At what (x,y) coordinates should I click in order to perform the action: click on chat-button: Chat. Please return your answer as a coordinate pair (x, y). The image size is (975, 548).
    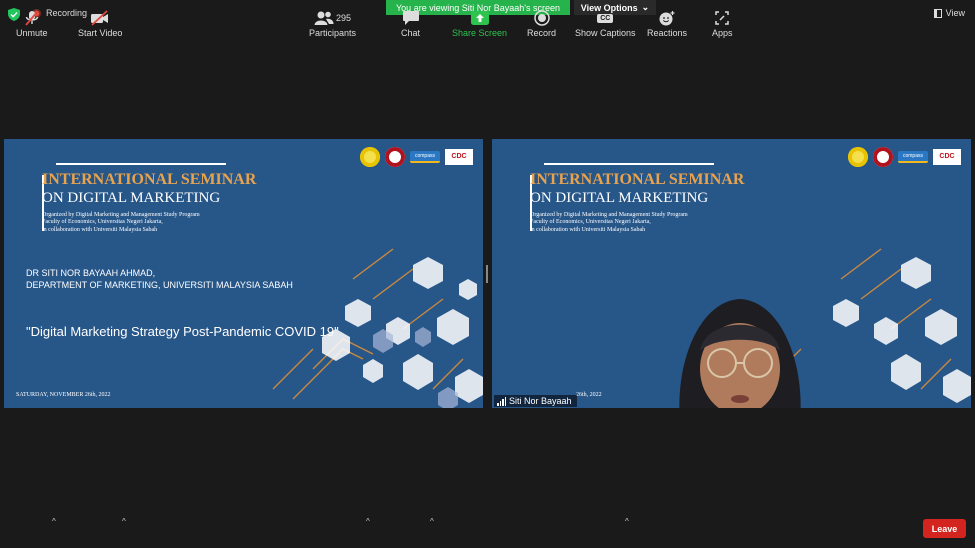
    Looking at the image, I should click on (410, 23).